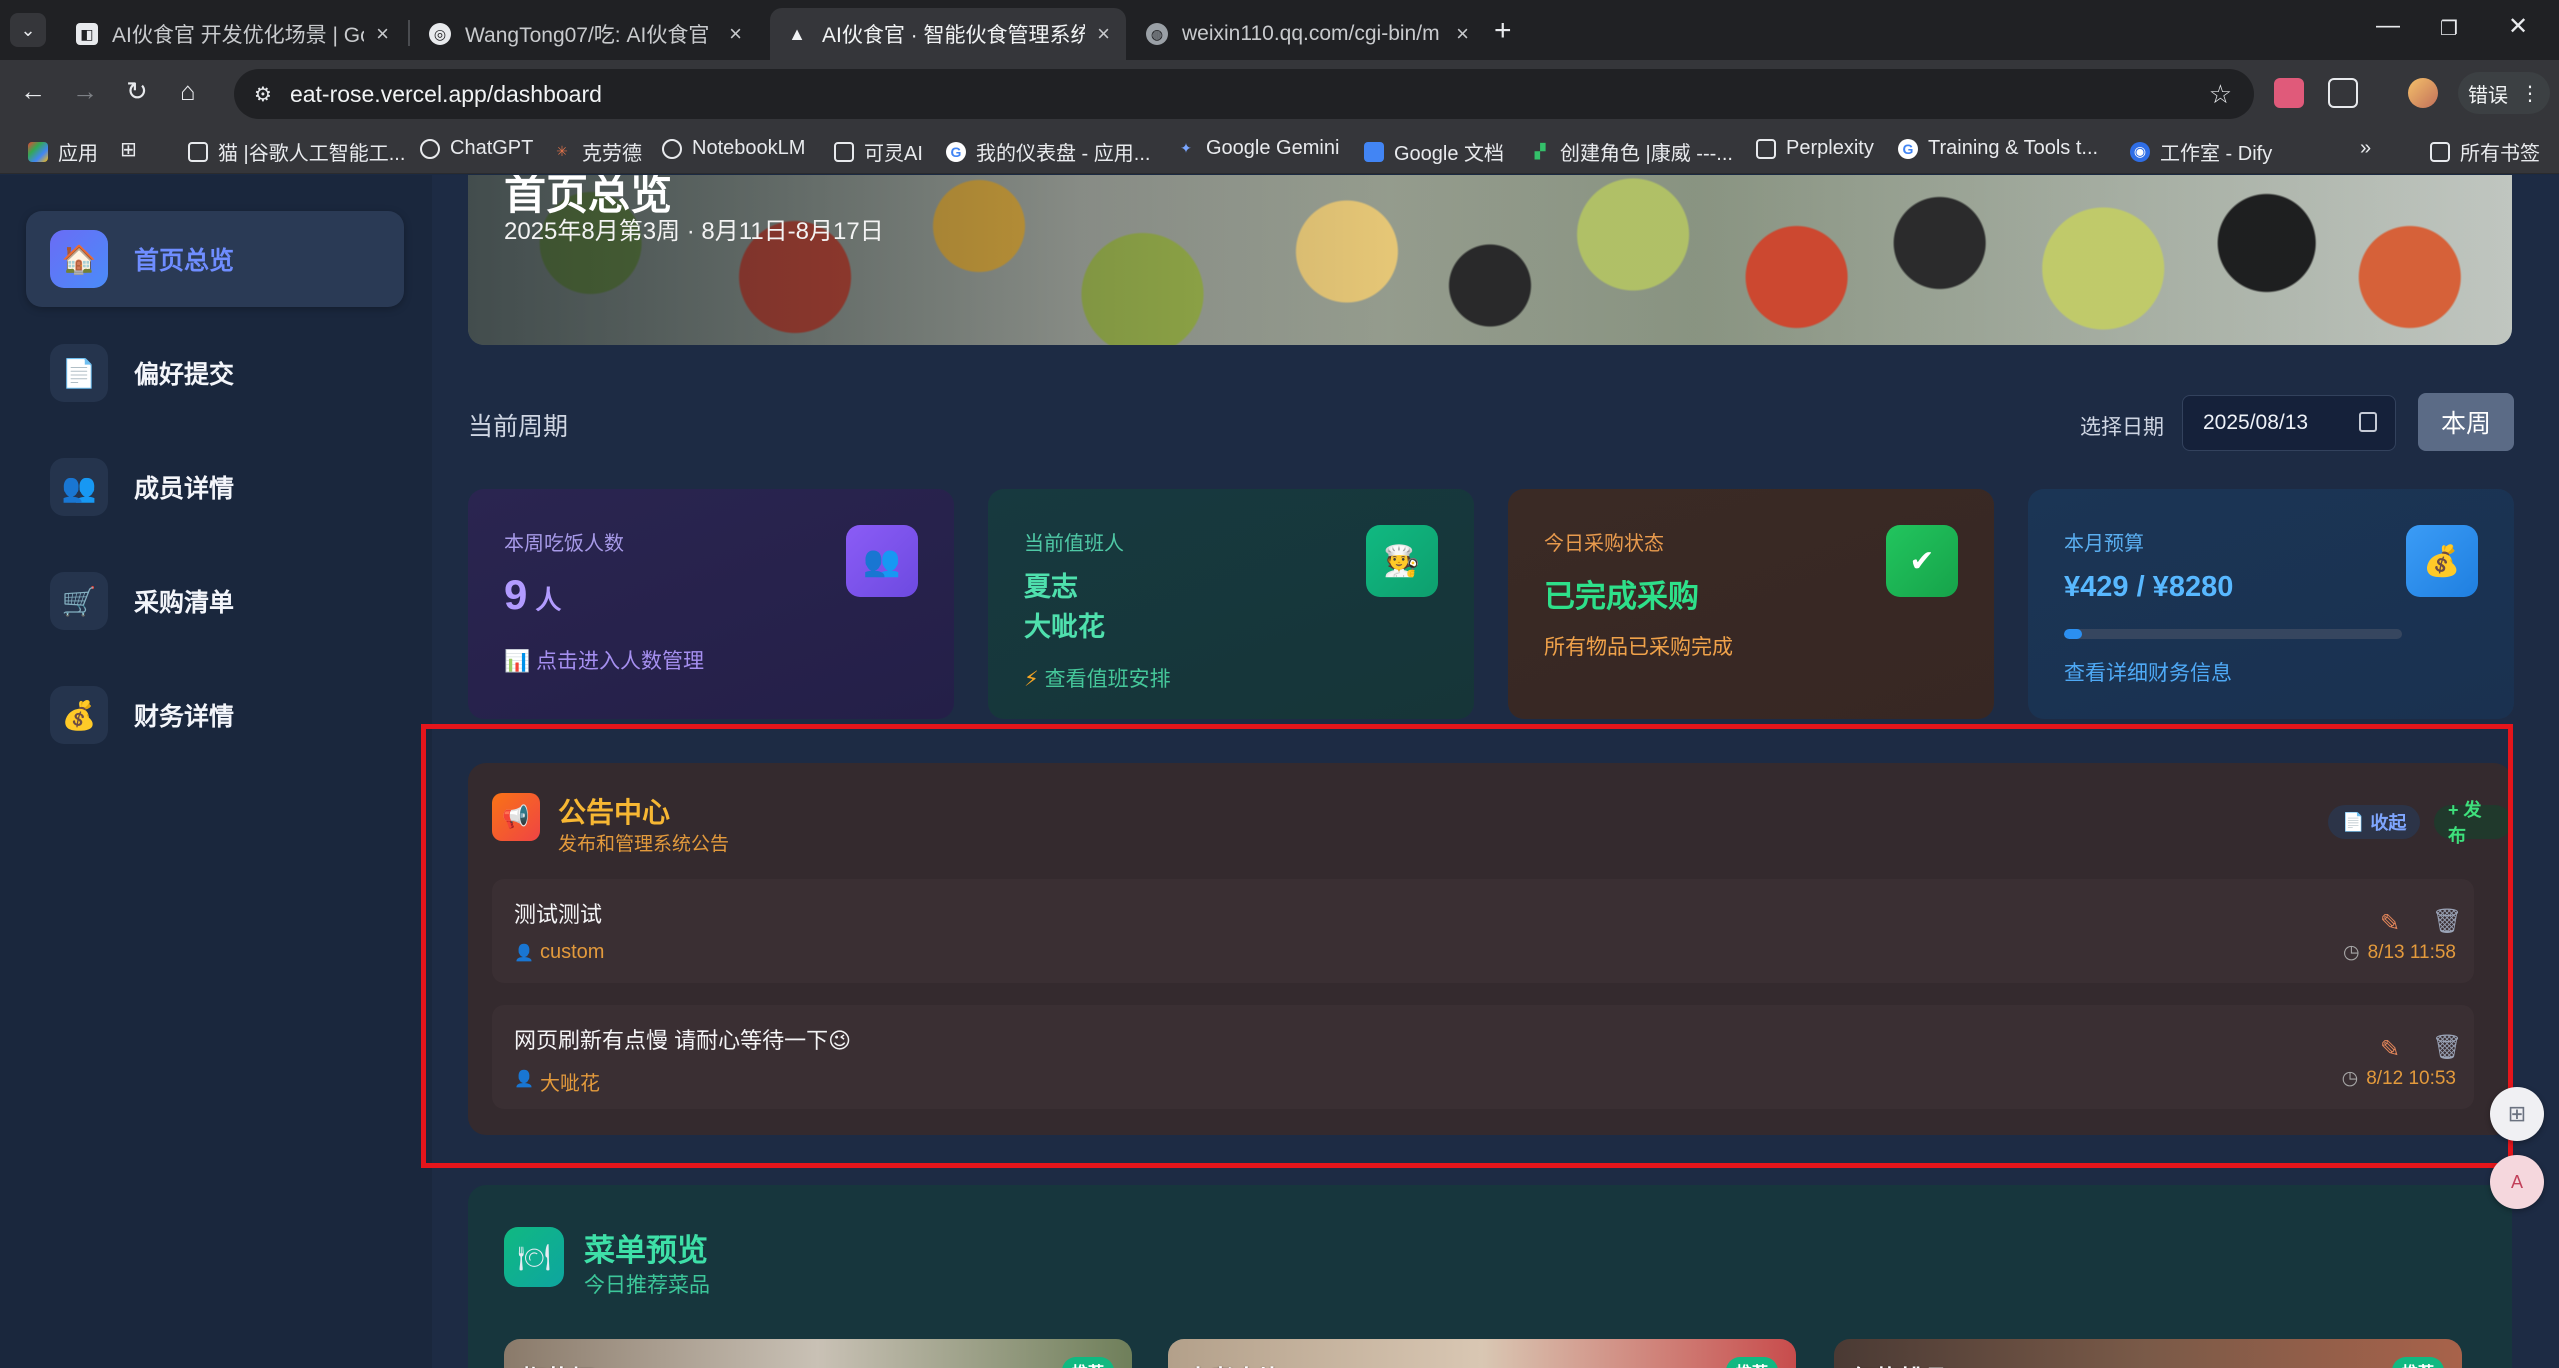  Describe the element at coordinates (238, 35) in the screenshot. I see `tab-title: AI伙食官 开发优化场景 | Goog` at that location.